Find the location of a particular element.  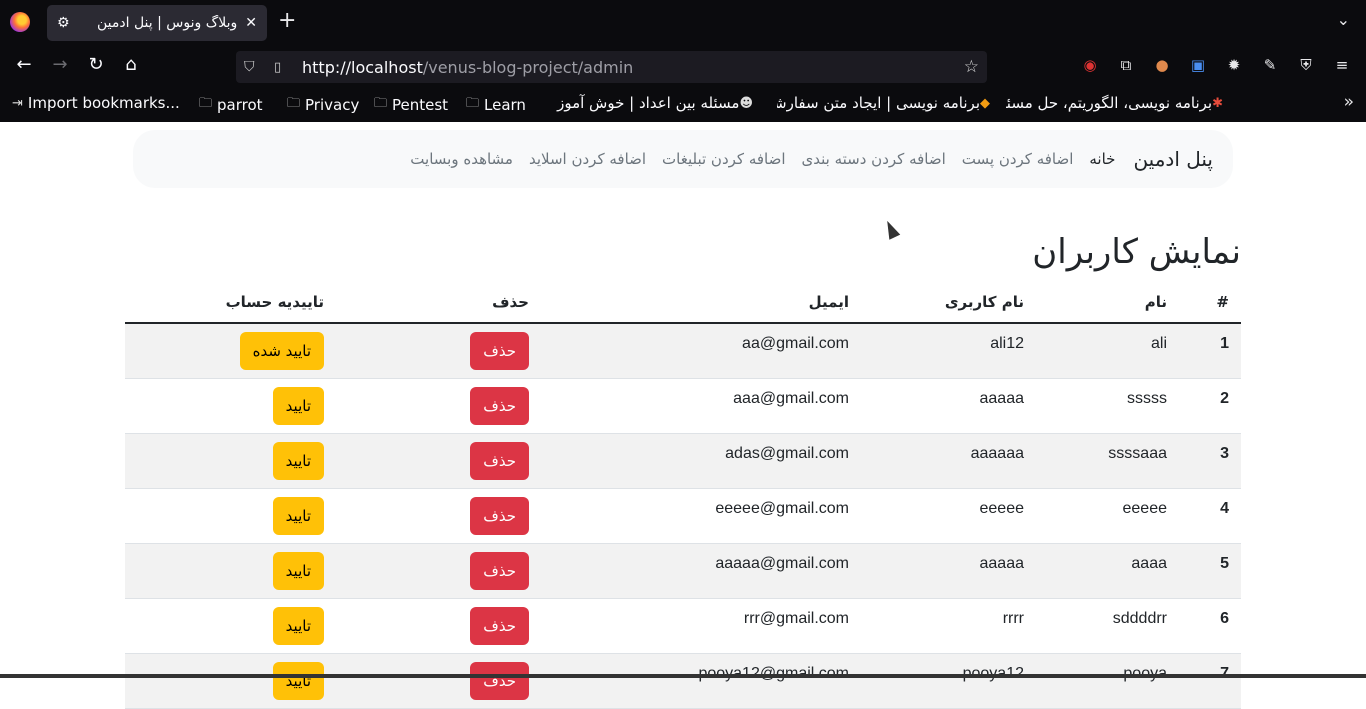

cell-email: aaaaa@gmail.com is located at coordinates (689, 571).